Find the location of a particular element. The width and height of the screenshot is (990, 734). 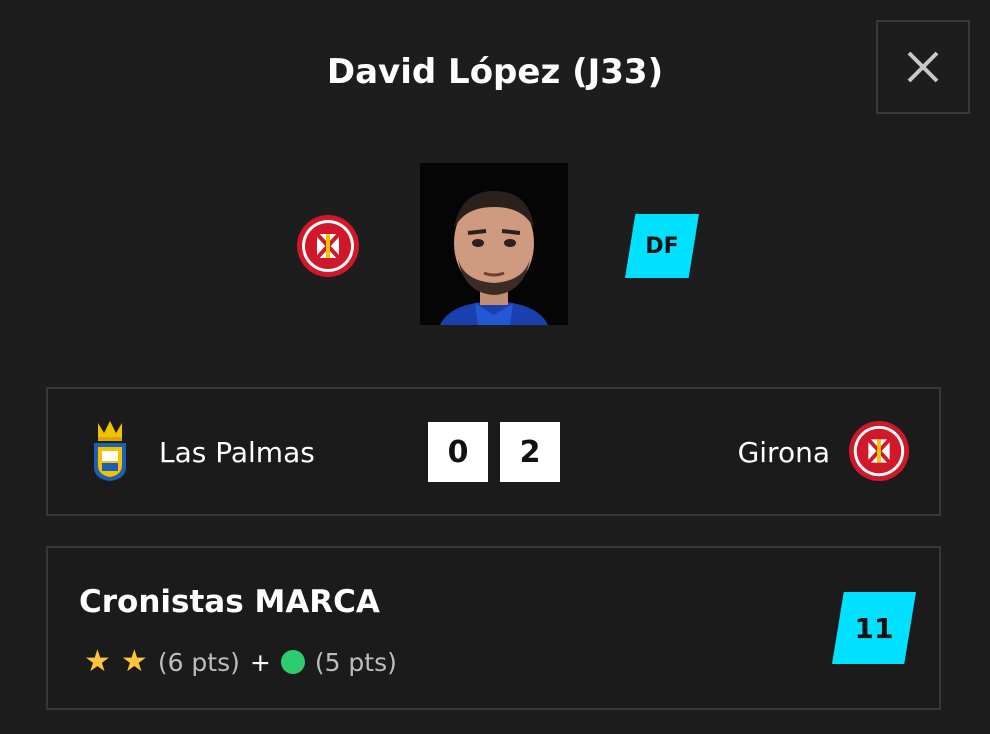

green-dot-icon is located at coordinates (292, 662).